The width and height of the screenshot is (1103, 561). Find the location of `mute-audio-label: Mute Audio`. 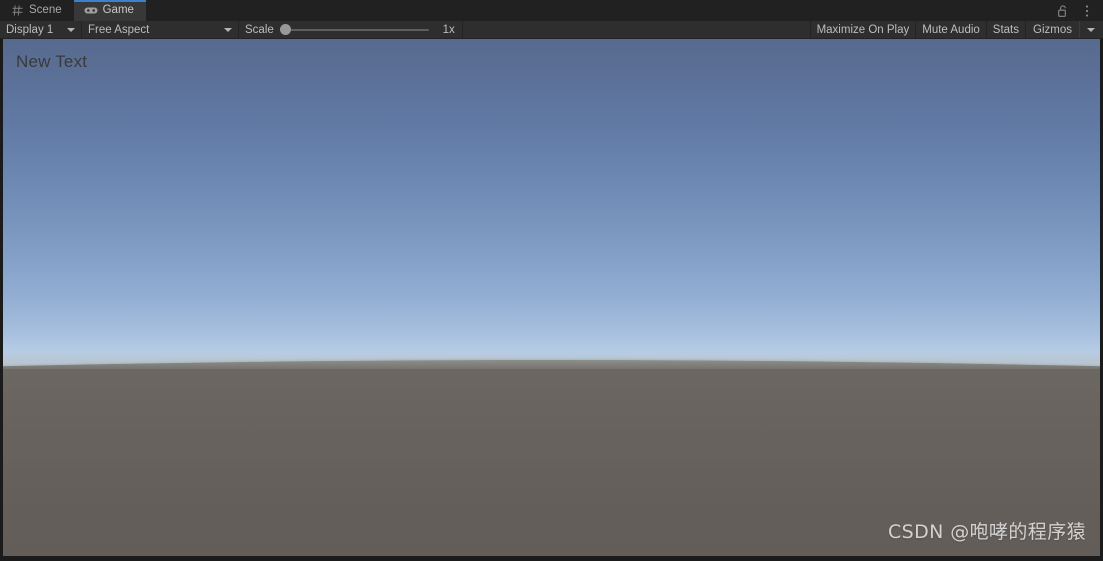

mute-audio-label: Mute Audio is located at coordinates (951, 29).